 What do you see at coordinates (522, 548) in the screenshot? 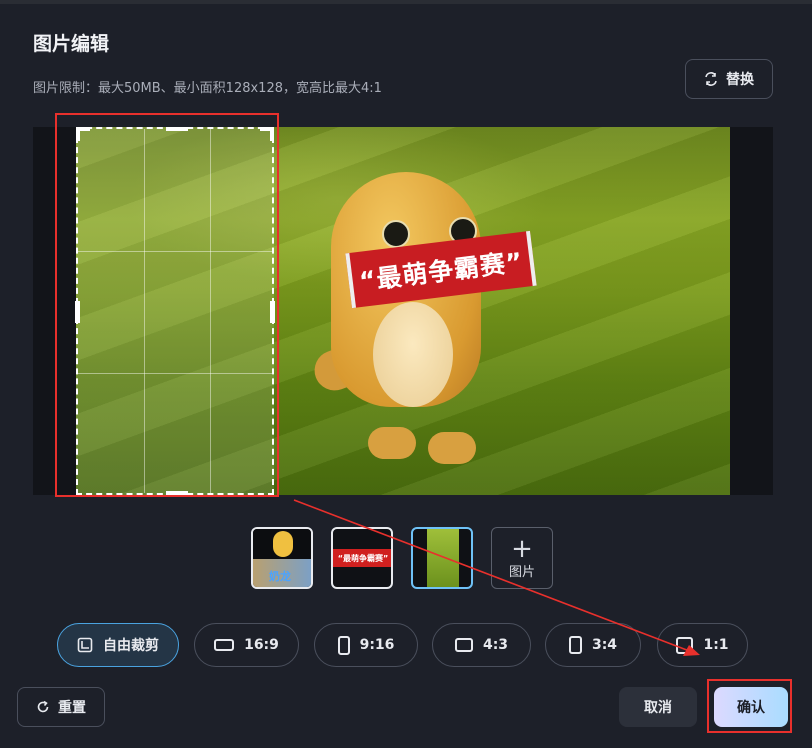
I see `plus-icon: +` at bounding box center [522, 548].